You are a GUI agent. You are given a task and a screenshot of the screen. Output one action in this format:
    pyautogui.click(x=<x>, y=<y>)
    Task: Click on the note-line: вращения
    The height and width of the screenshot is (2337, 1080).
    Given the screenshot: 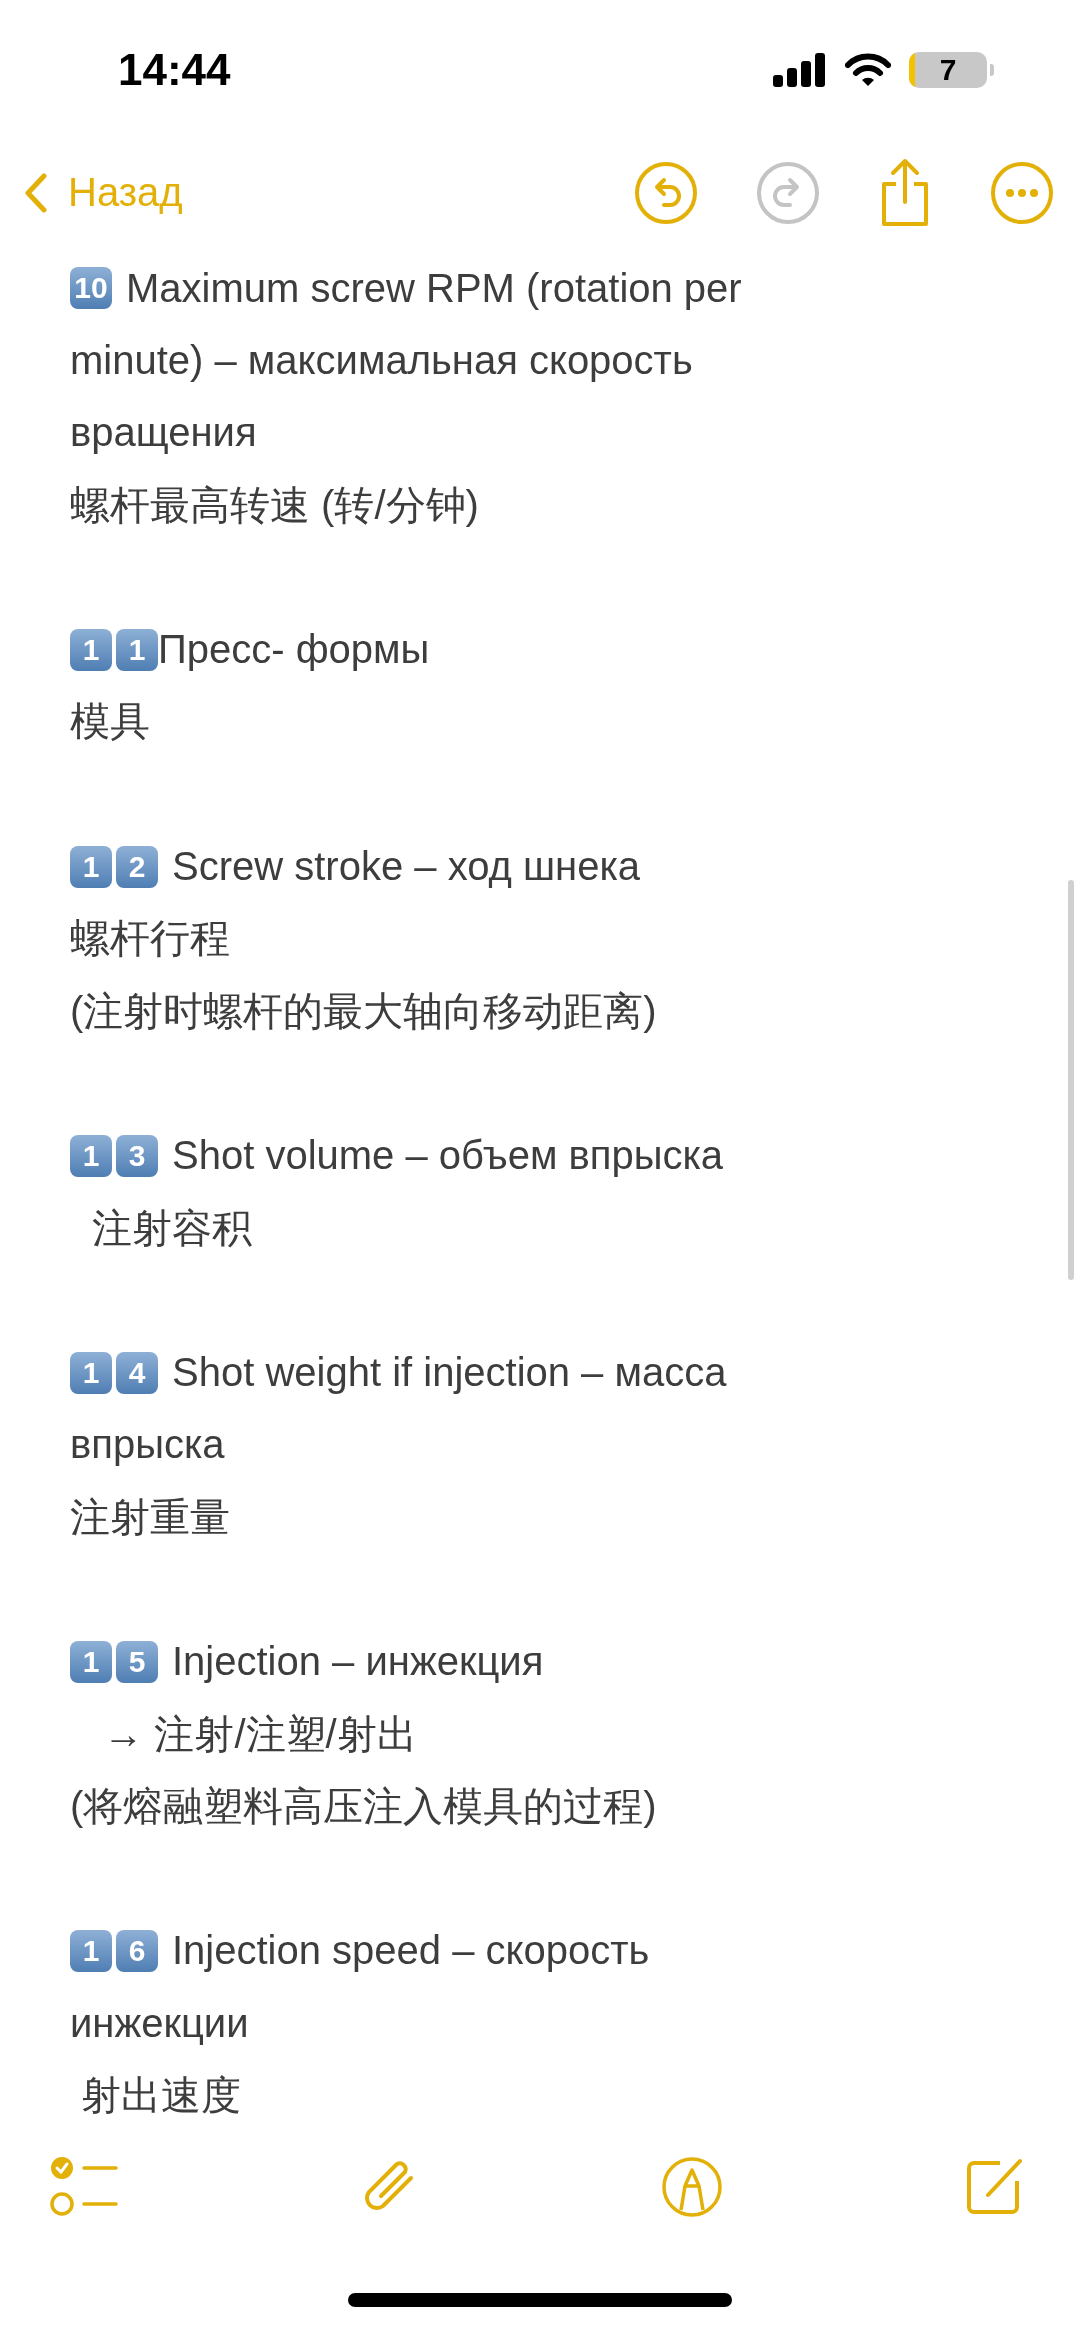 What is the action you would take?
    pyautogui.click(x=163, y=433)
    